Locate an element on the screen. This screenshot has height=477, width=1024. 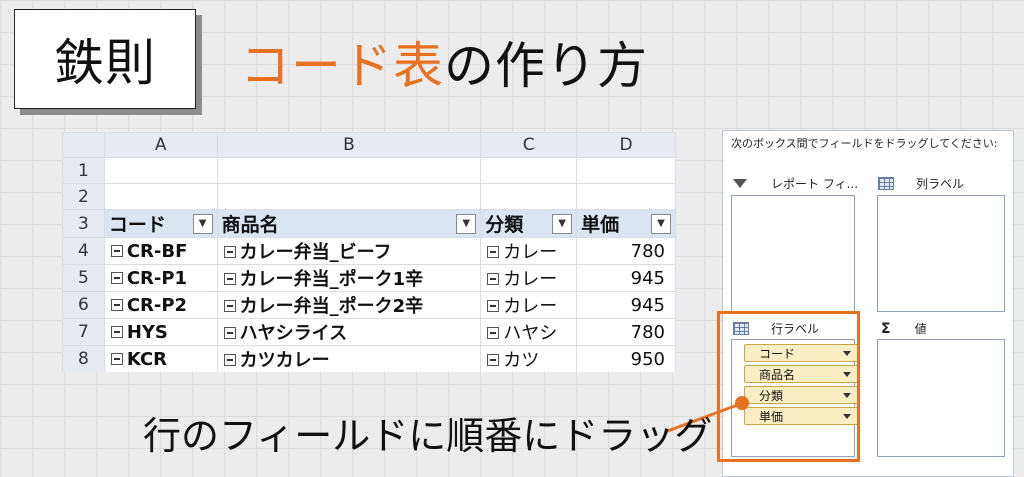
instruction-caption: 行のフィールドに順番にドラッグ is located at coordinates (428, 436).